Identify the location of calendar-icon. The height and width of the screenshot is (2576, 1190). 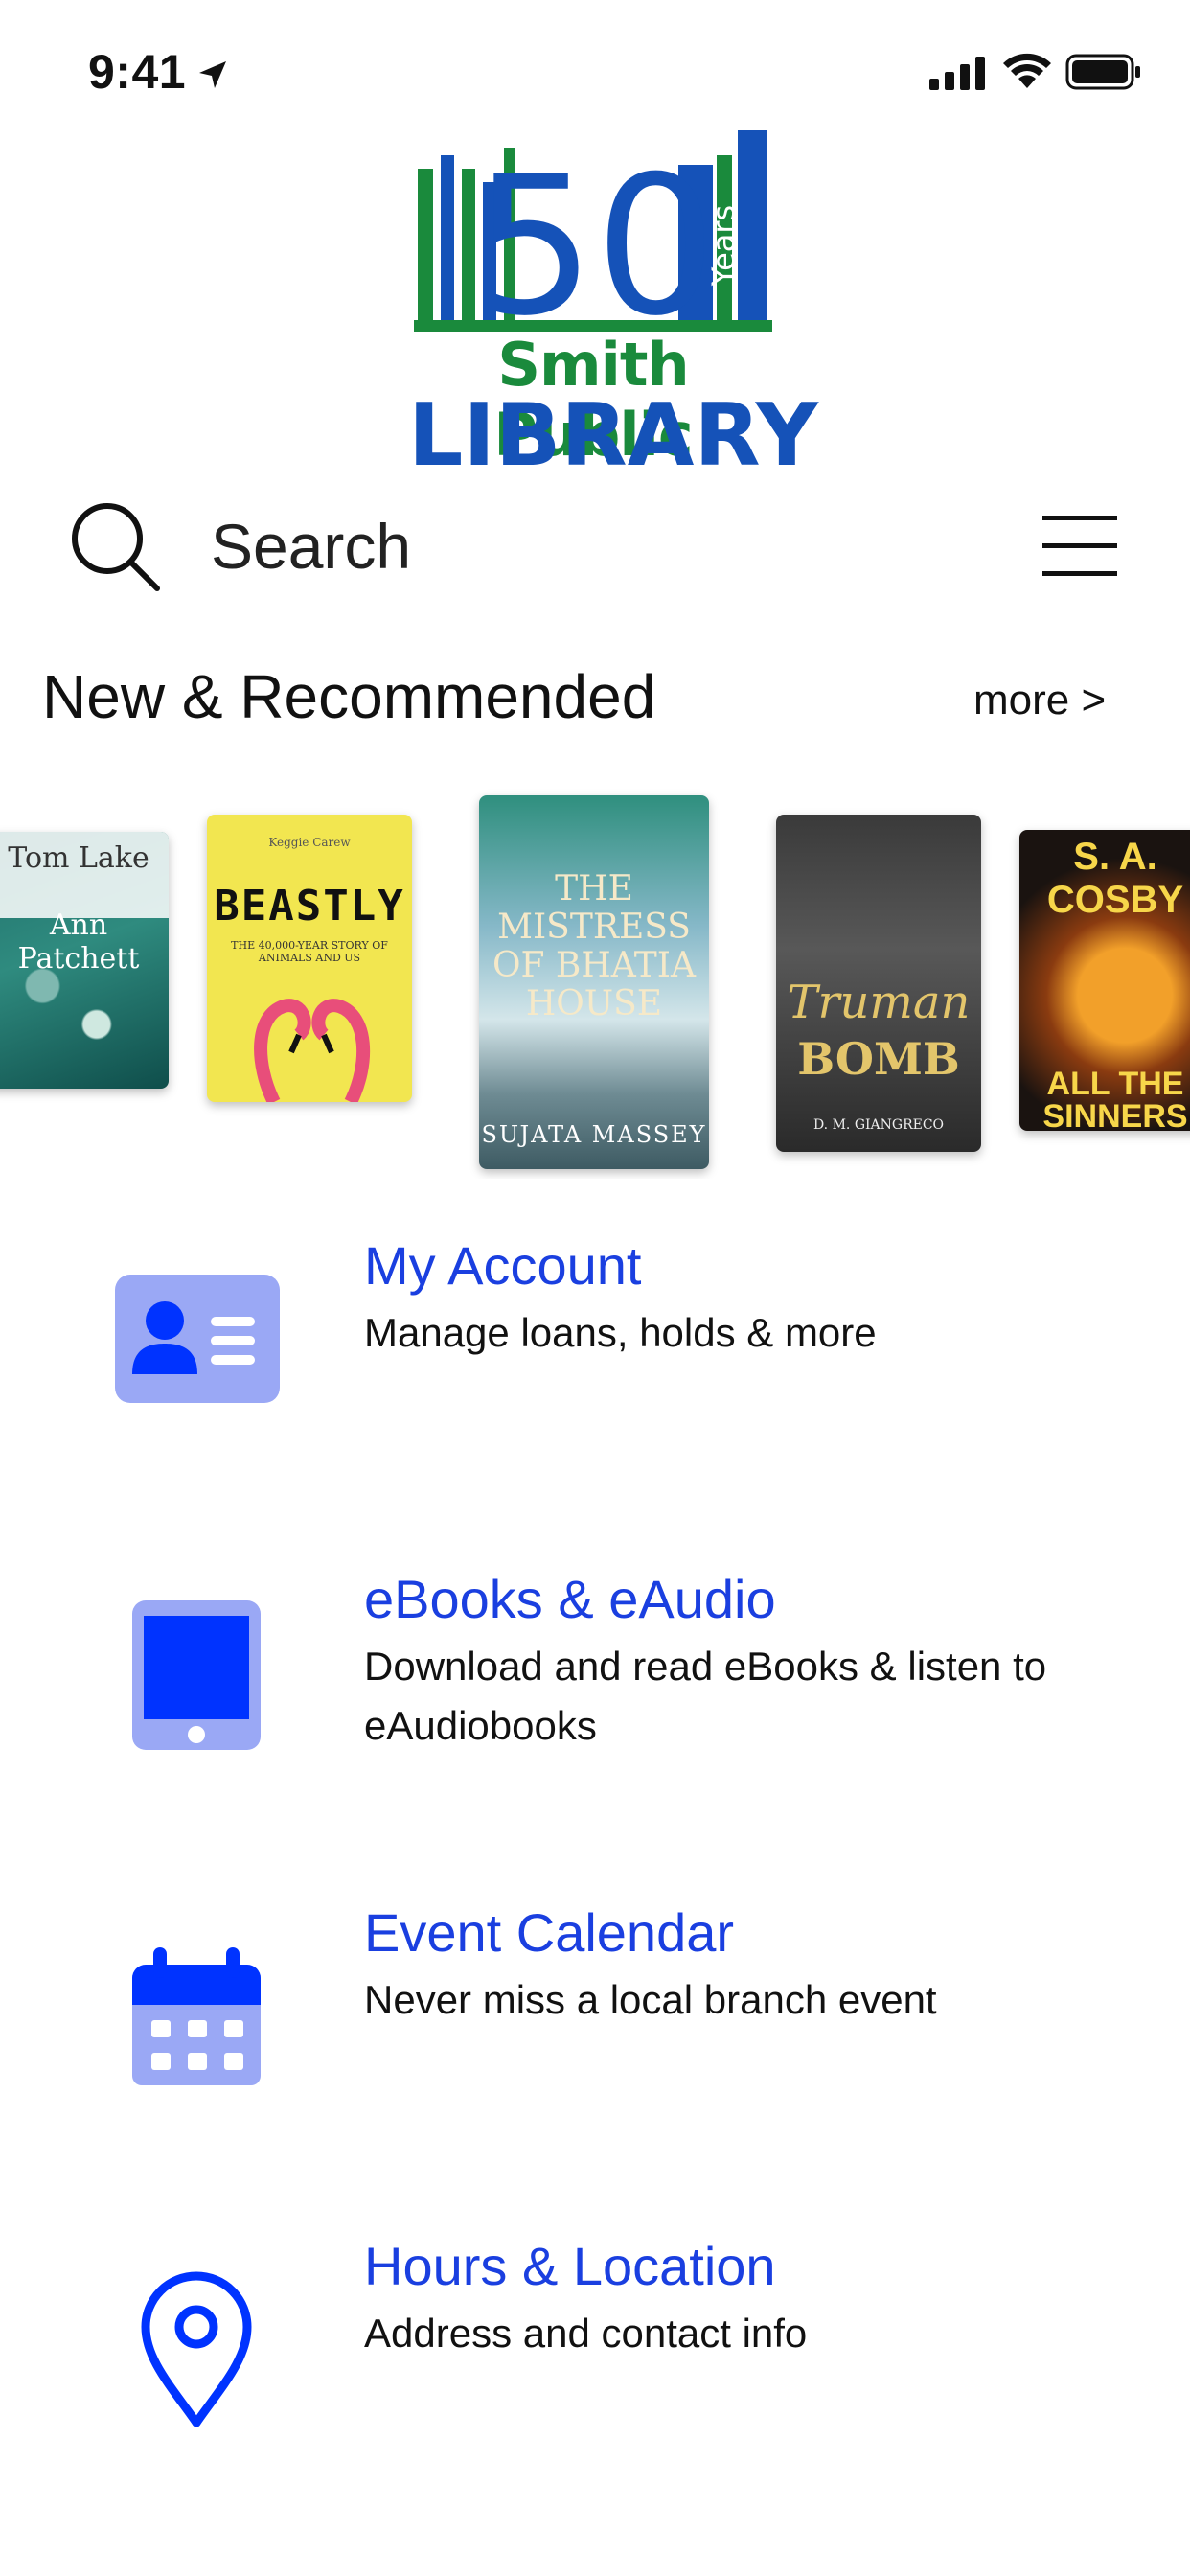
(197, 2016).